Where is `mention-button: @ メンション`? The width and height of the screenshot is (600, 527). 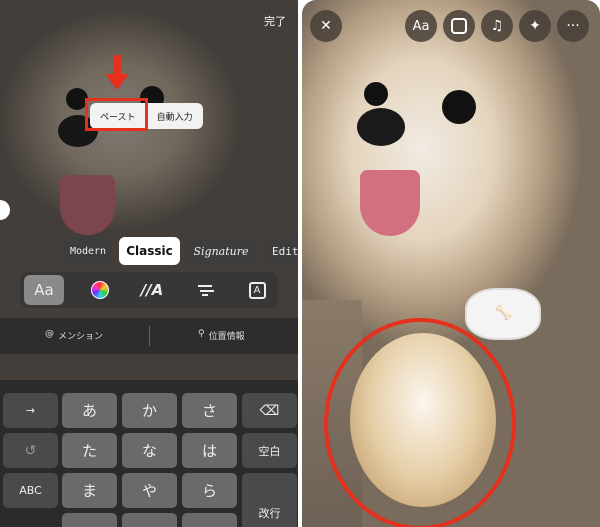 mention-button: @ メンション is located at coordinates (74, 335).